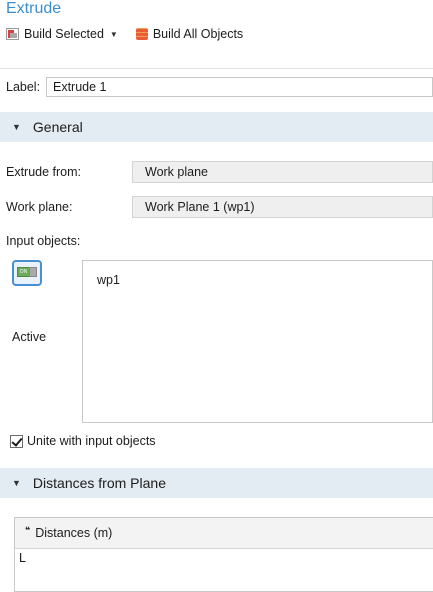 This screenshot has width=433, height=592. I want to click on divider, so click(216, 68).